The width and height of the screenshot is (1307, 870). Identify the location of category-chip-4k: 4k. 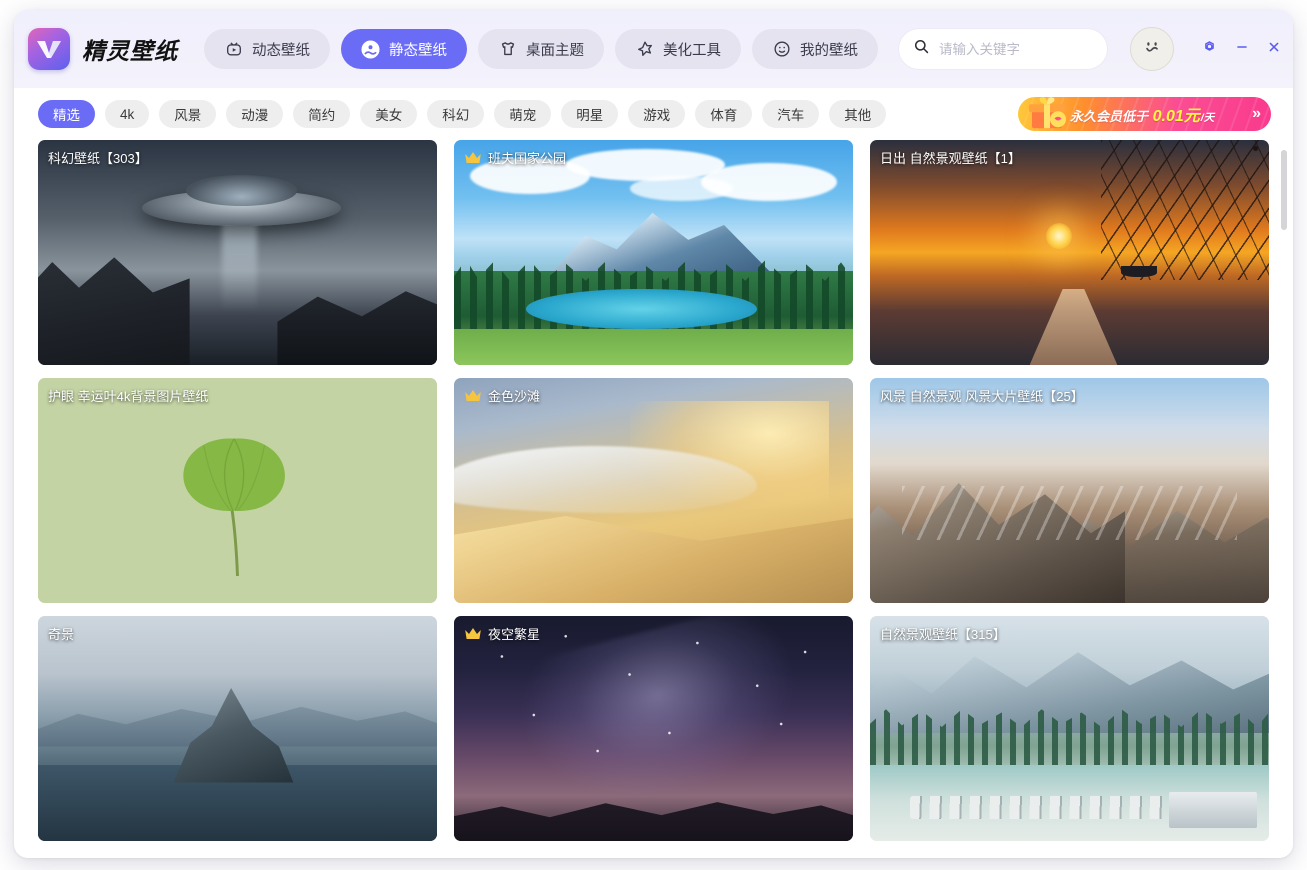
(127, 114).